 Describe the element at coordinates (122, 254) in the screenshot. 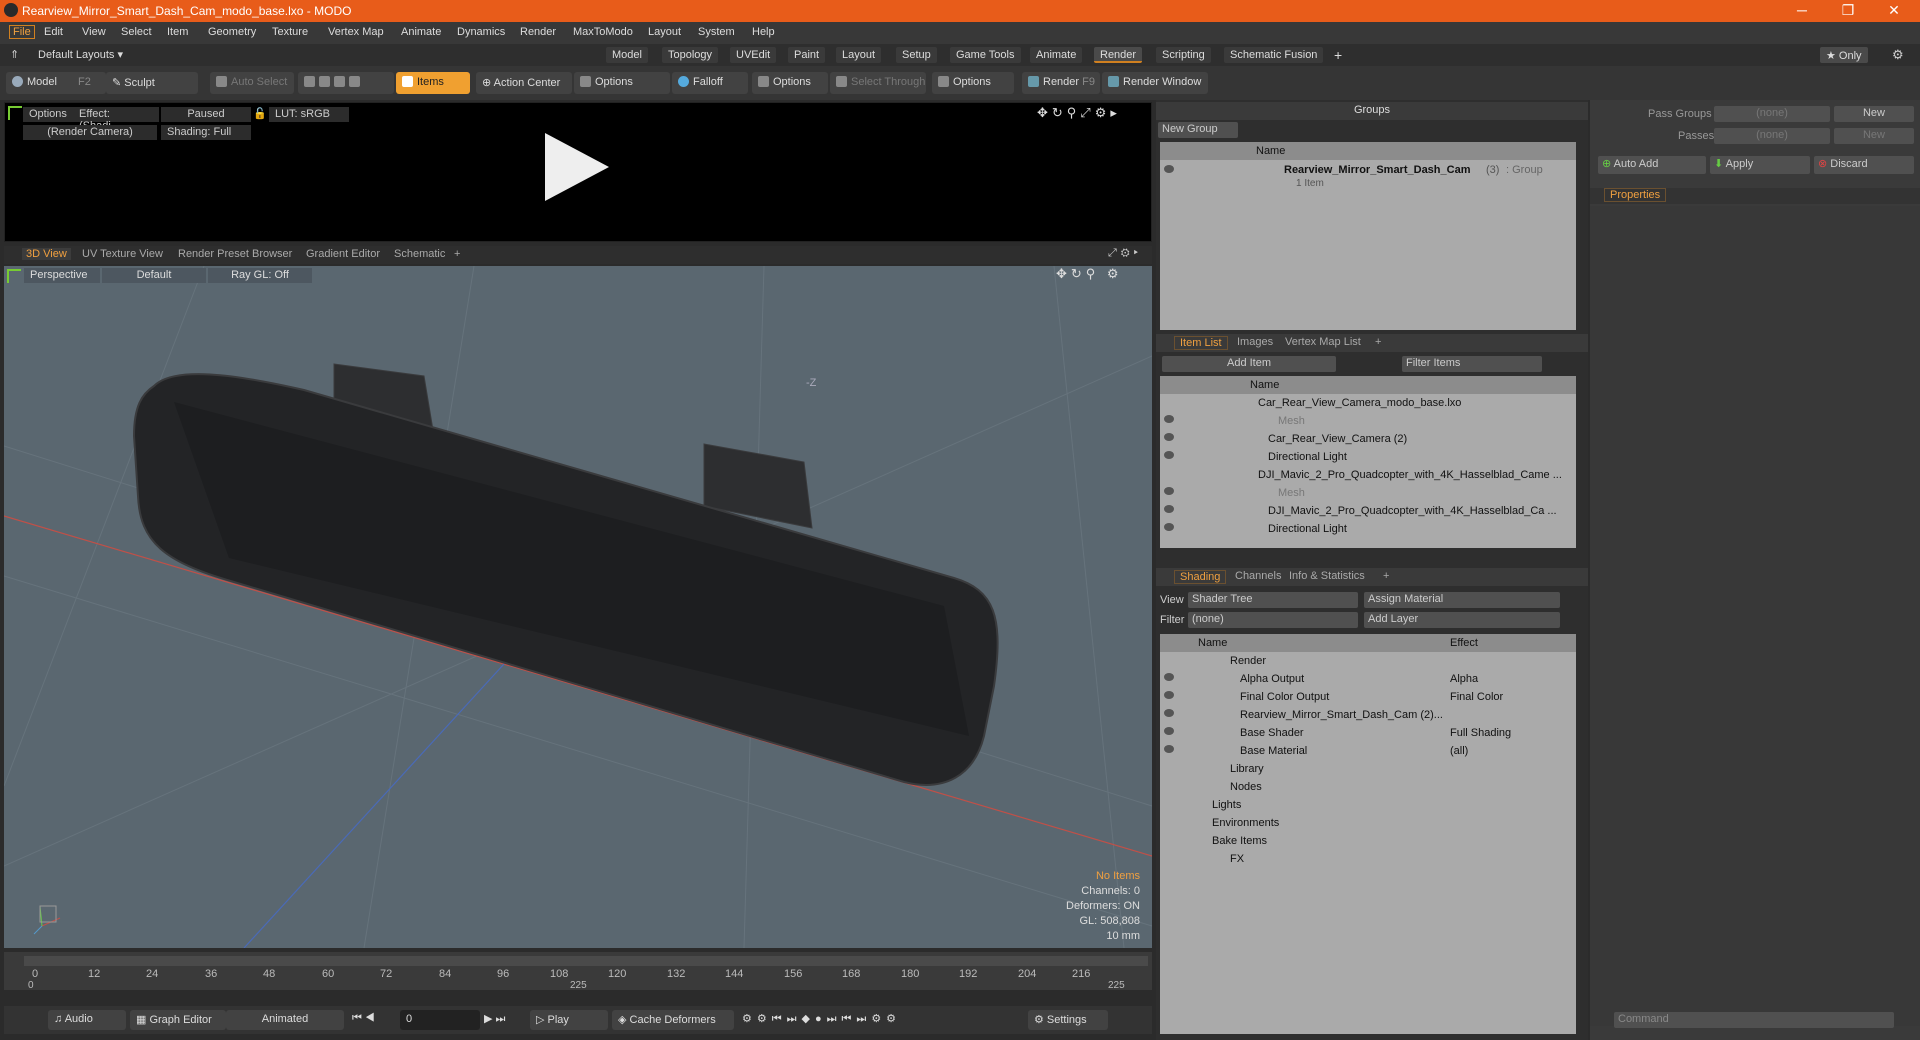

I see `tab-uv-texture-view: UV Texture View` at that location.